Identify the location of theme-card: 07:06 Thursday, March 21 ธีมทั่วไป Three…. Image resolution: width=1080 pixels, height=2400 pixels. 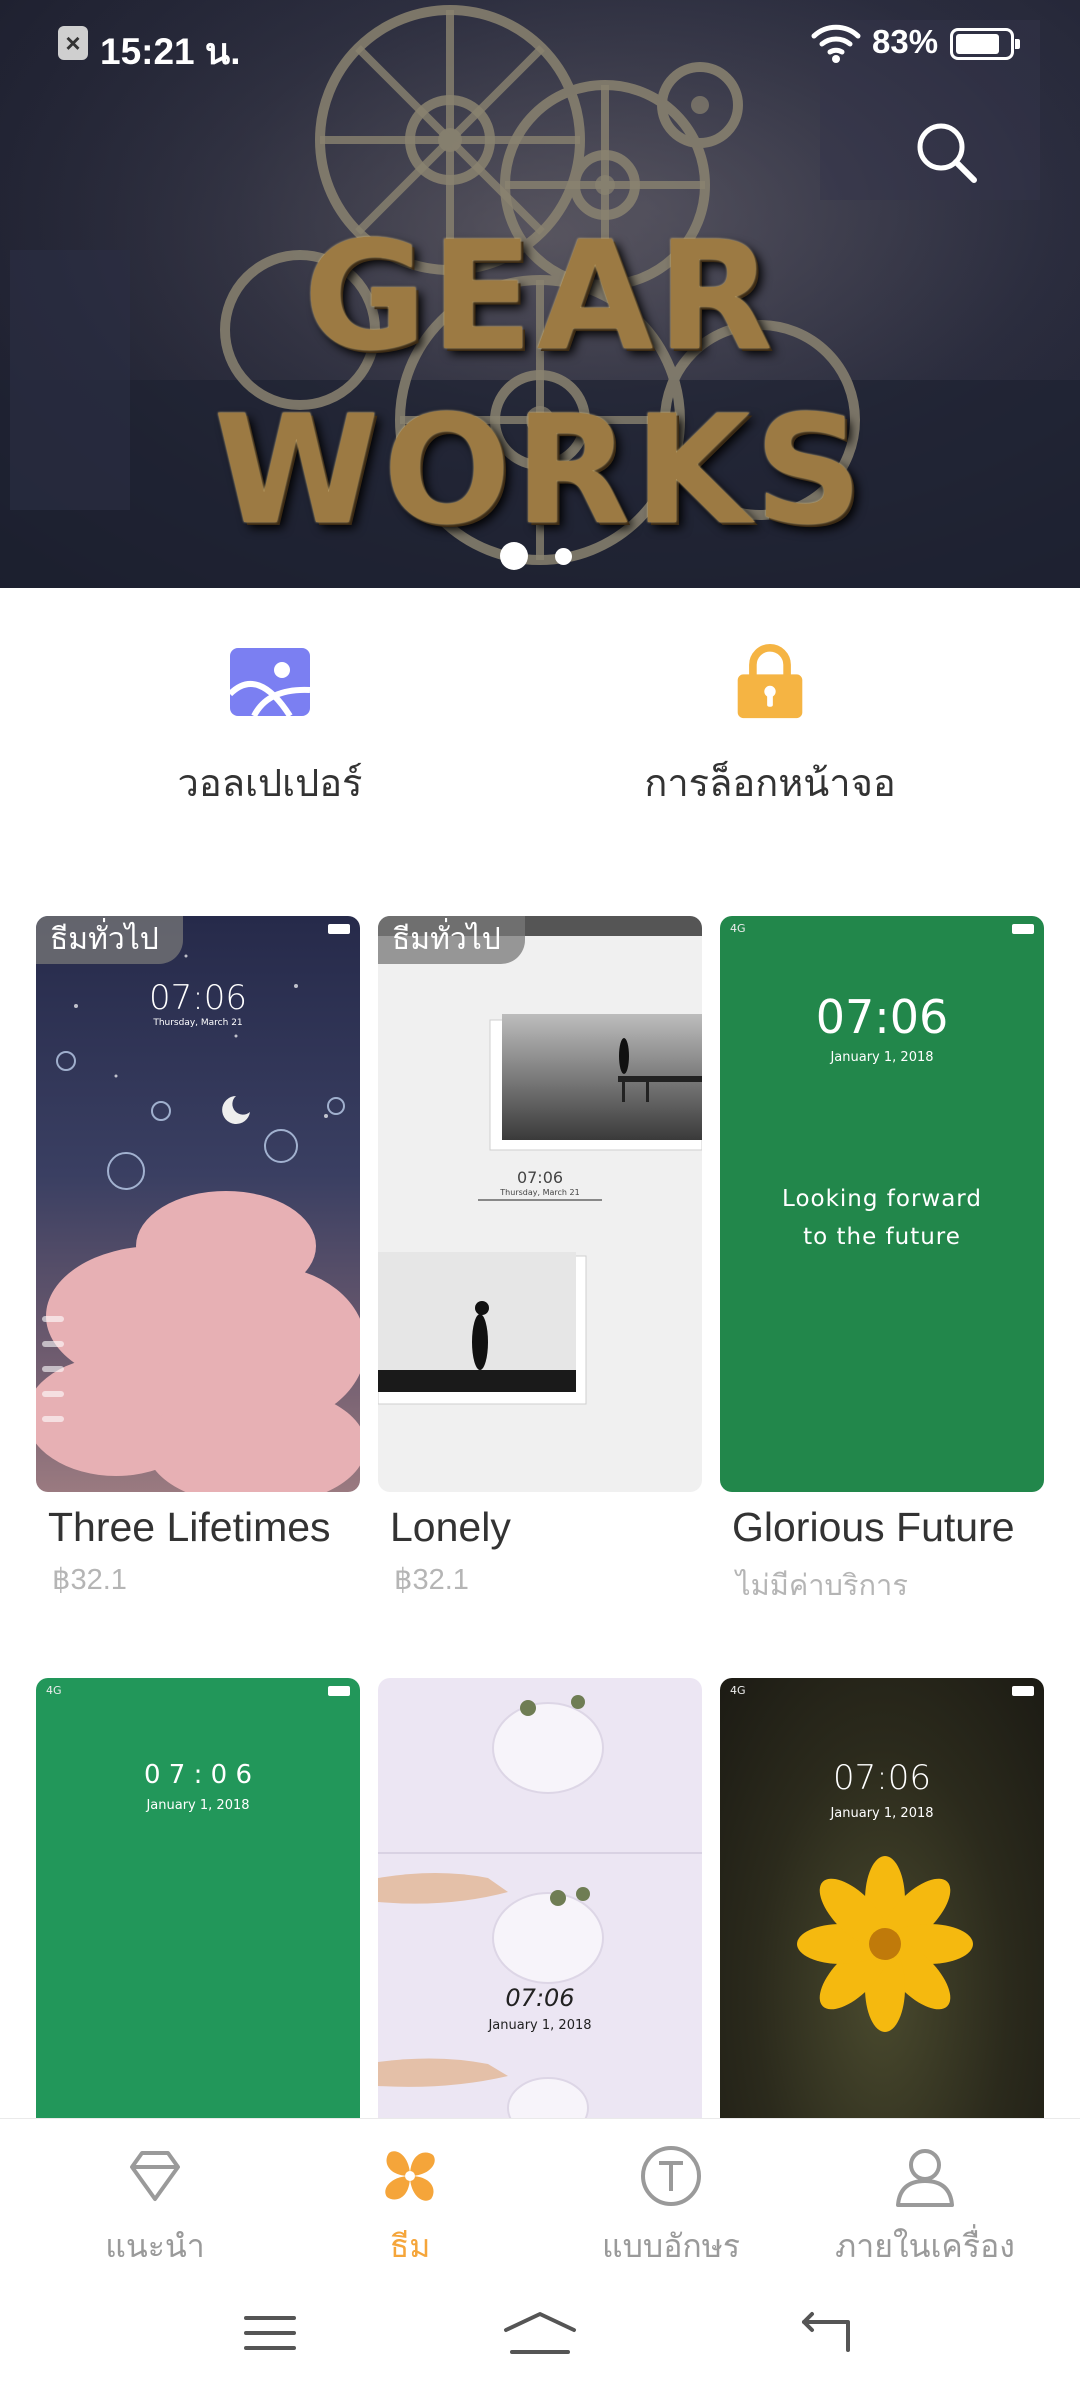
(198, 1256).